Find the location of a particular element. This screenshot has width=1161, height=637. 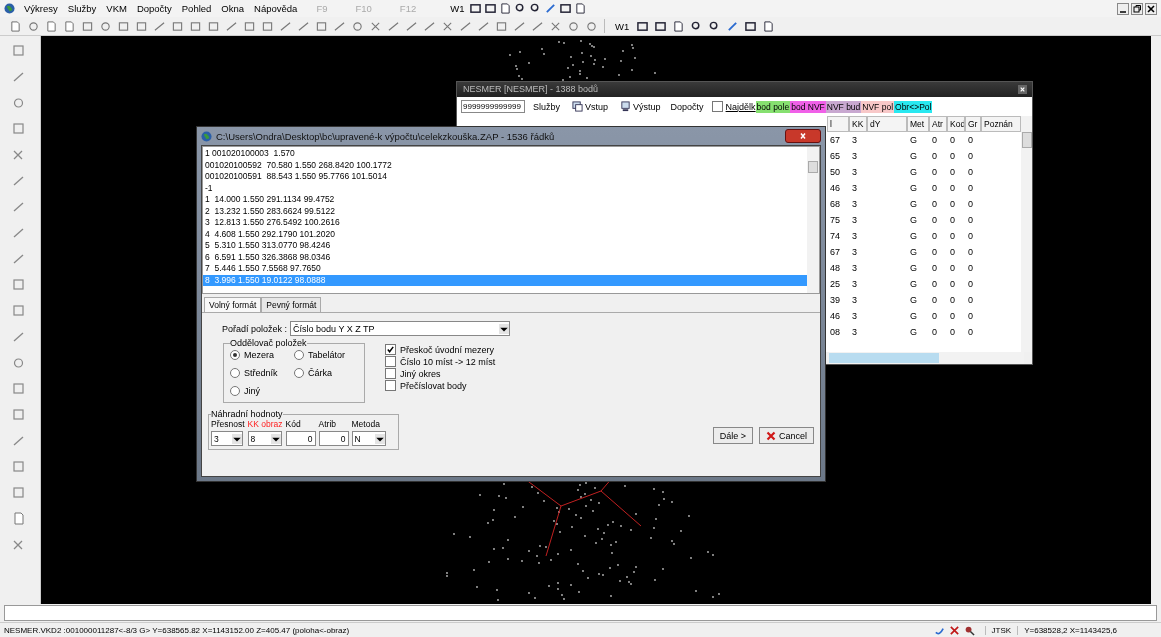

list-item: 3 12.813 1.550 276.5492 100.2616 is located at coordinates (505, 223).